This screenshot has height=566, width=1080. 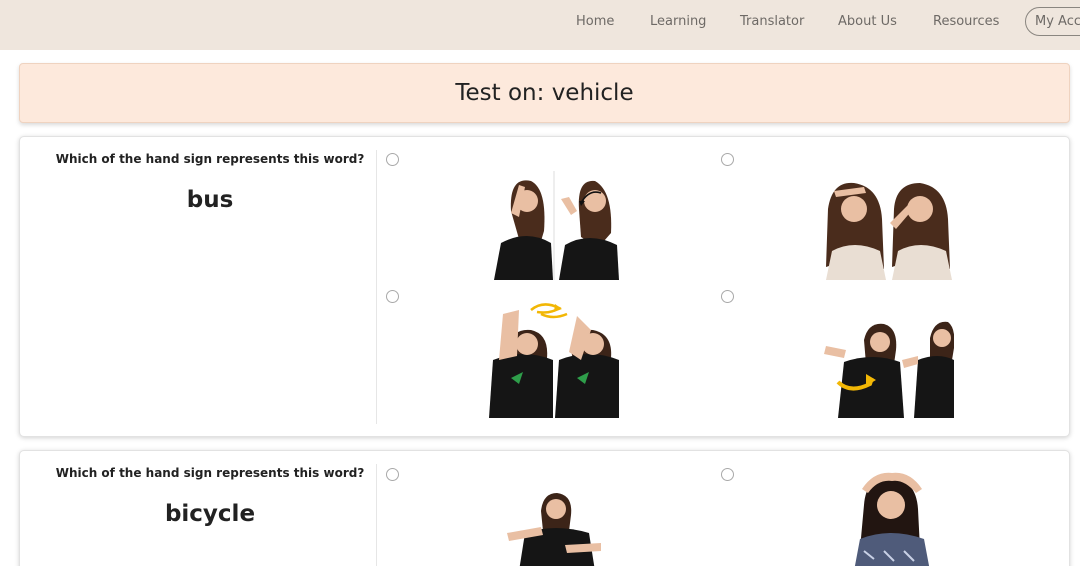 What do you see at coordinates (1052, 21) in the screenshot?
I see `my-account-button: My Account` at bounding box center [1052, 21].